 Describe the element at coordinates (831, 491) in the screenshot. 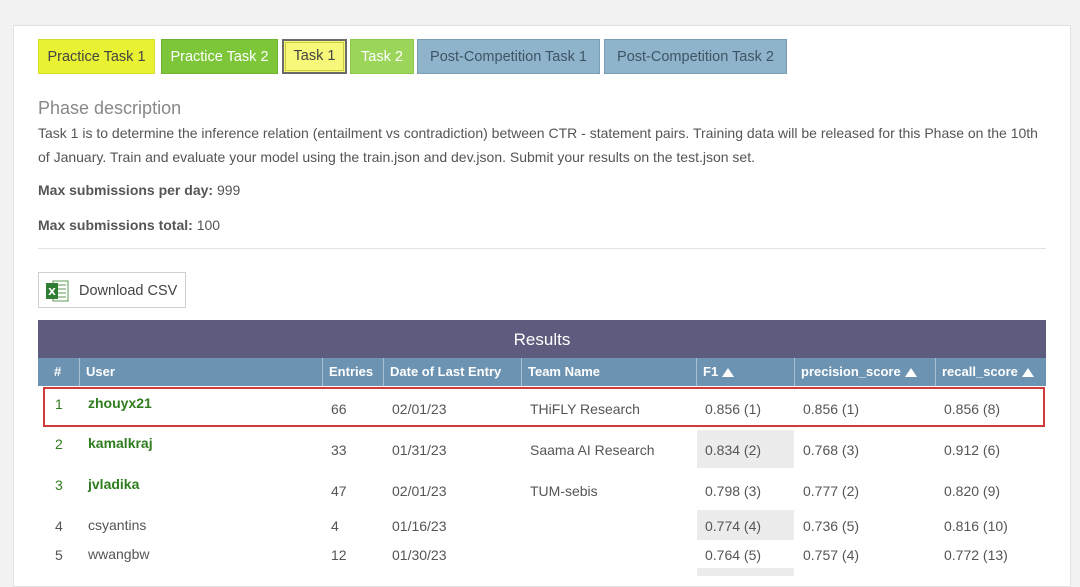

I see `row-precision: 0.777 (2)` at that location.